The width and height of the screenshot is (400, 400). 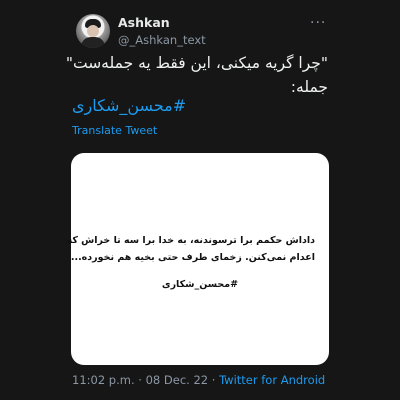 I want to click on tweet-hashtag-link: #محسن_شکاری, so click(x=200, y=105).